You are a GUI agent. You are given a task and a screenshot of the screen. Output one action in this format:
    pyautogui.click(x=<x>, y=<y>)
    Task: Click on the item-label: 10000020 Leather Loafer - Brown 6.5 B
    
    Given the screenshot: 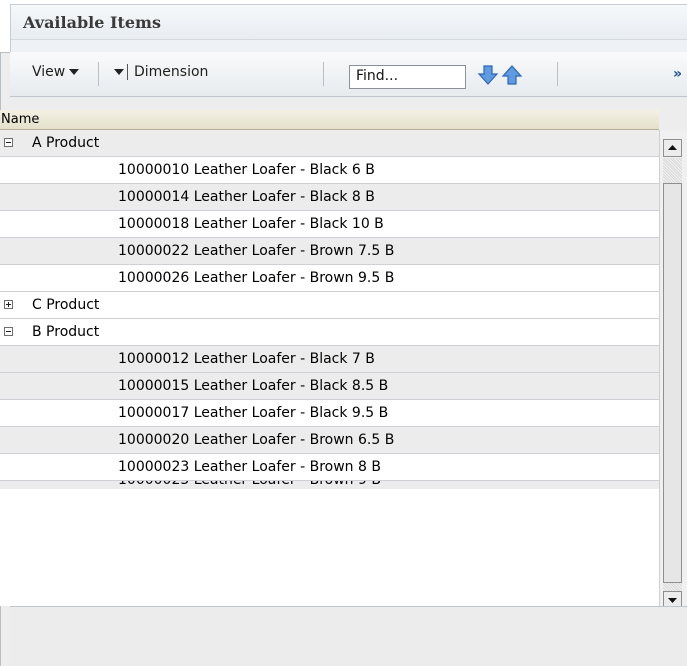 What is the action you would take?
    pyautogui.click(x=256, y=440)
    